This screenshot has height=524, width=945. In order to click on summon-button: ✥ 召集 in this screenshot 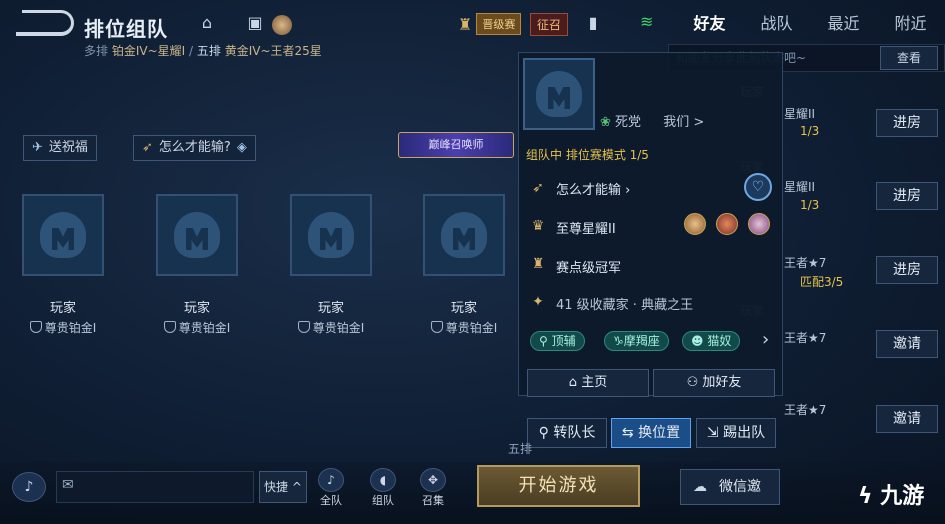, I will do `click(433, 488)`.